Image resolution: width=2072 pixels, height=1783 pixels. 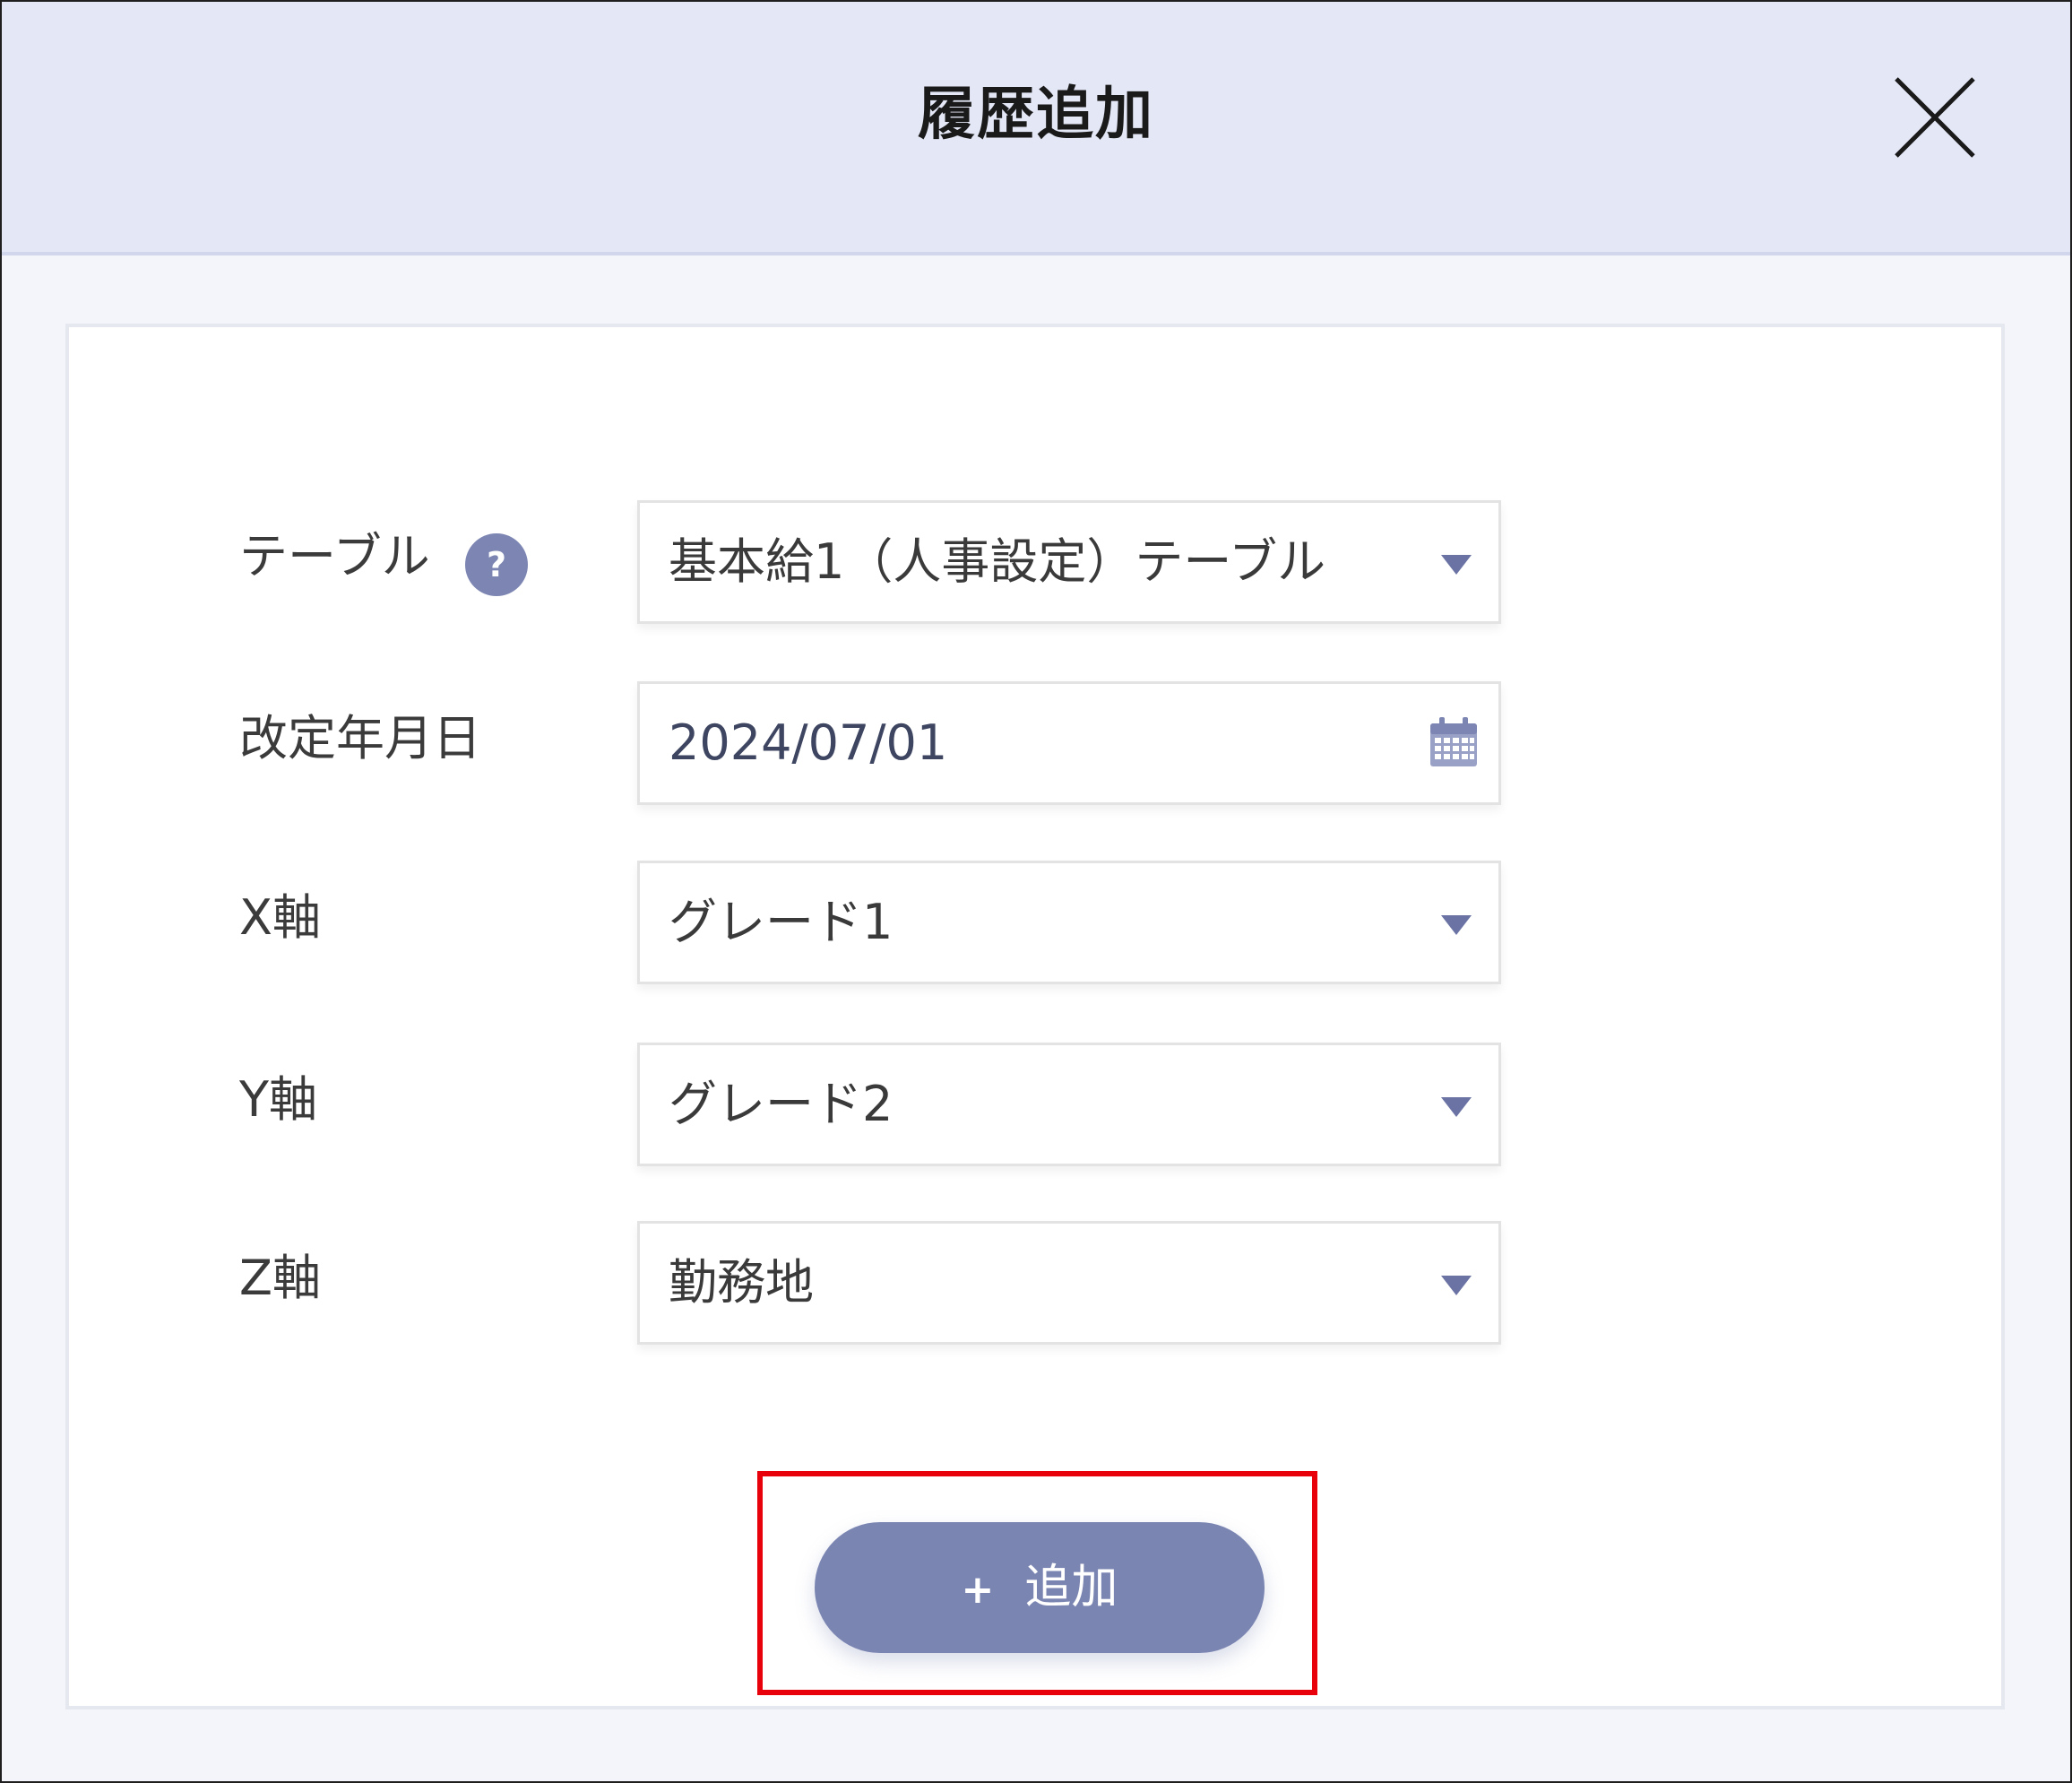 I want to click on y-axis-select-value: グレード2, so click(x=781, y=1104).